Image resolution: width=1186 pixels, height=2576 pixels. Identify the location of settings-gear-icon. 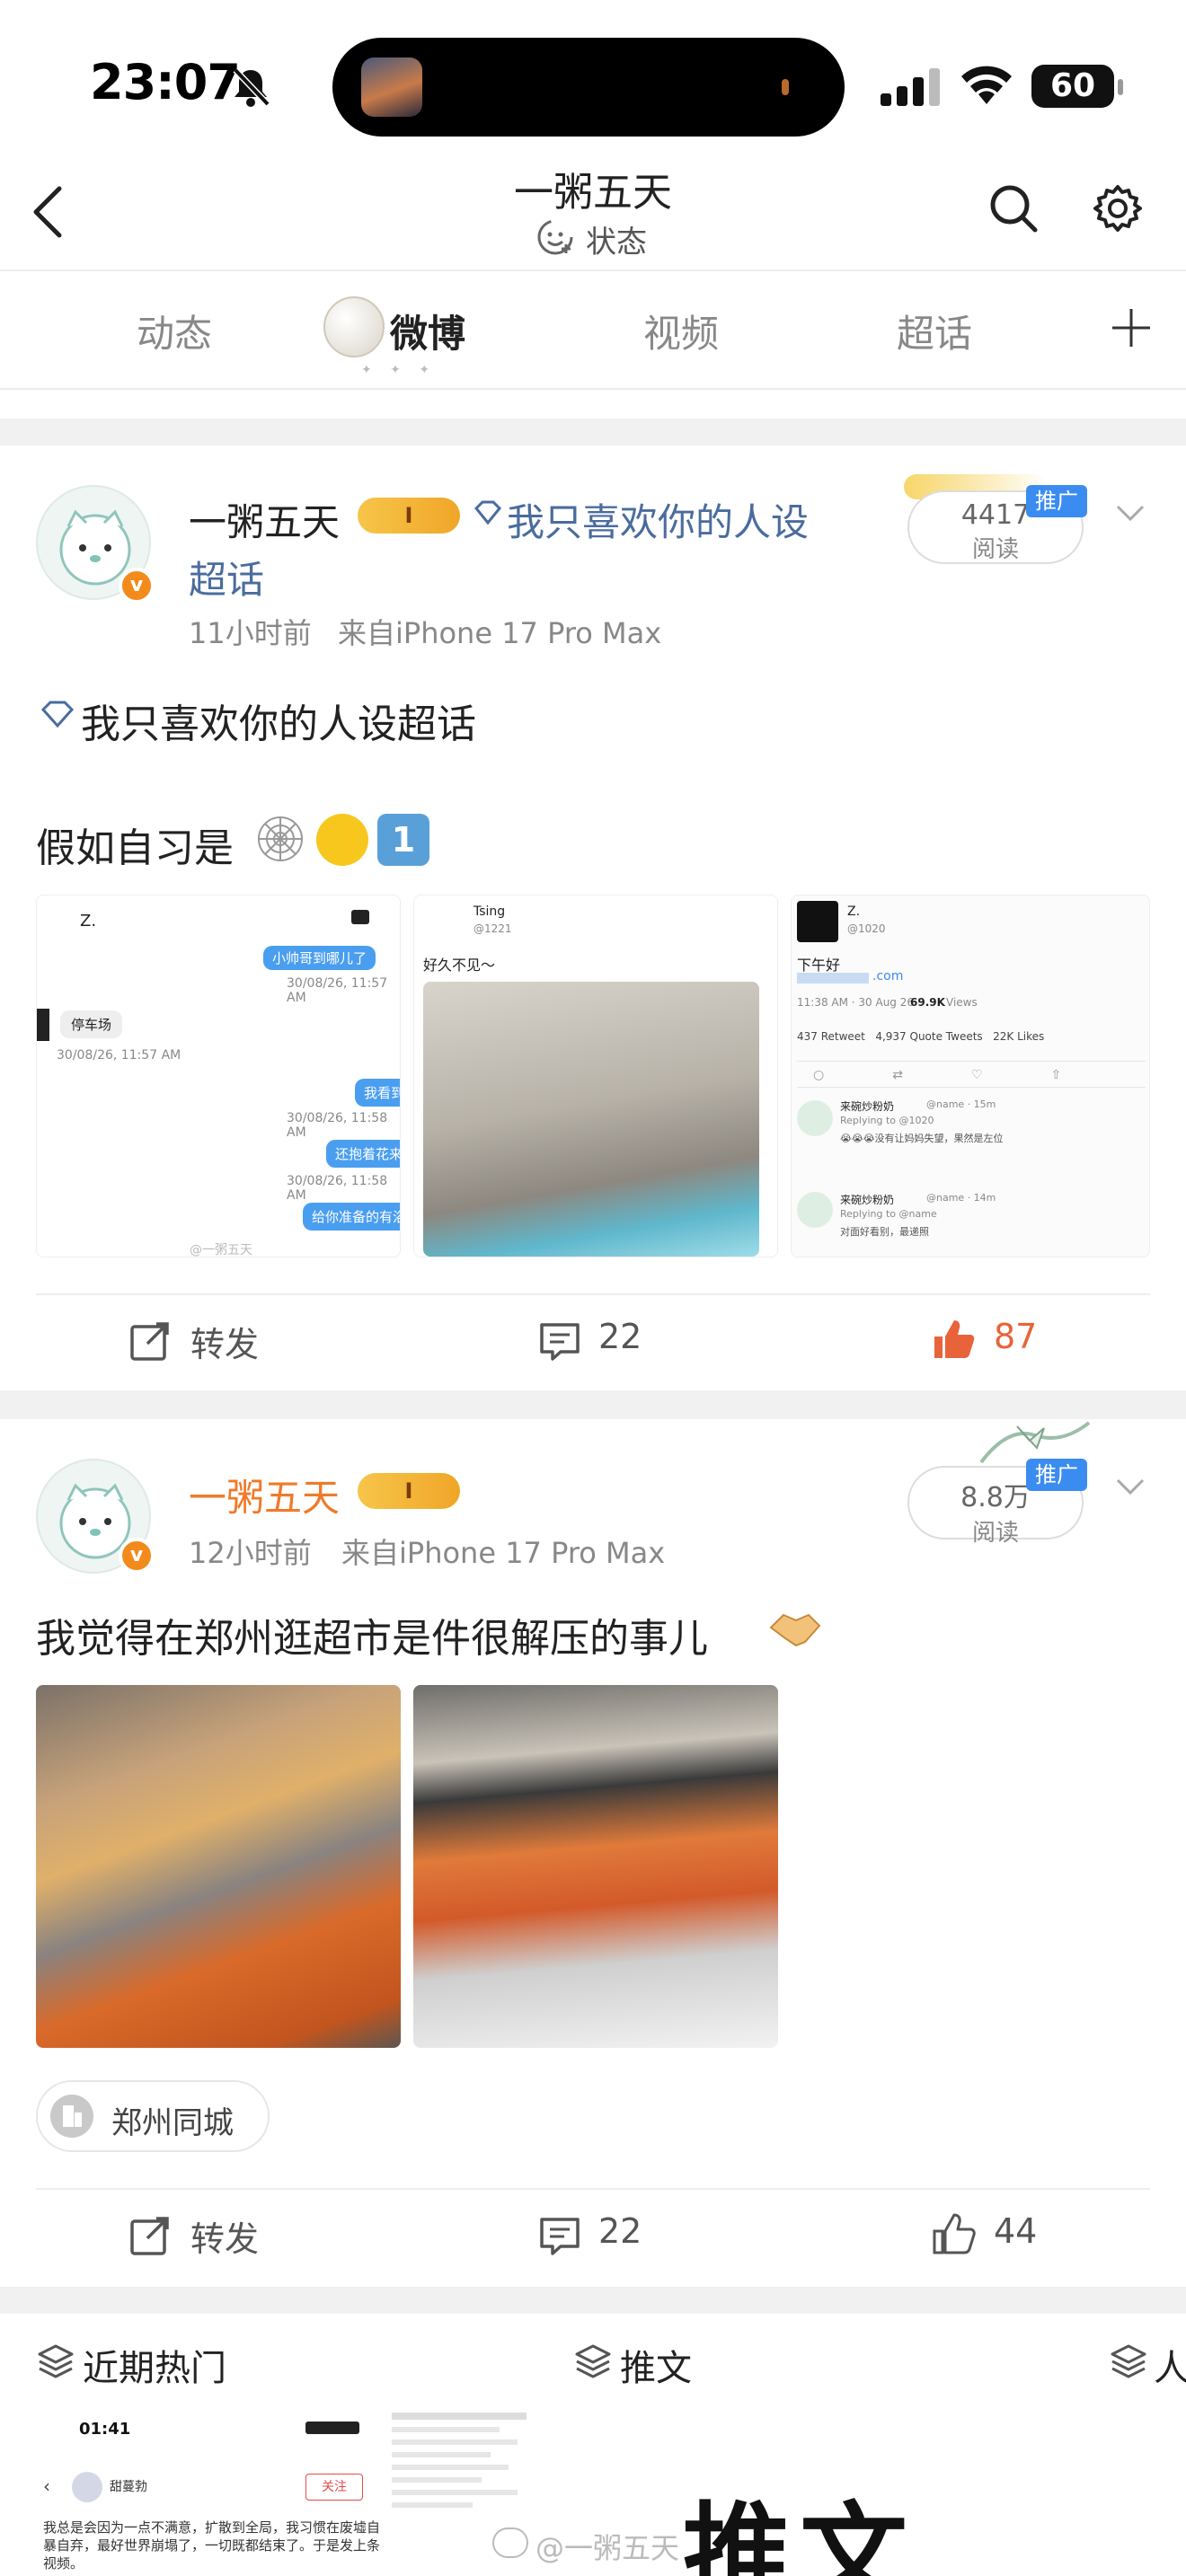
(1118, 208).